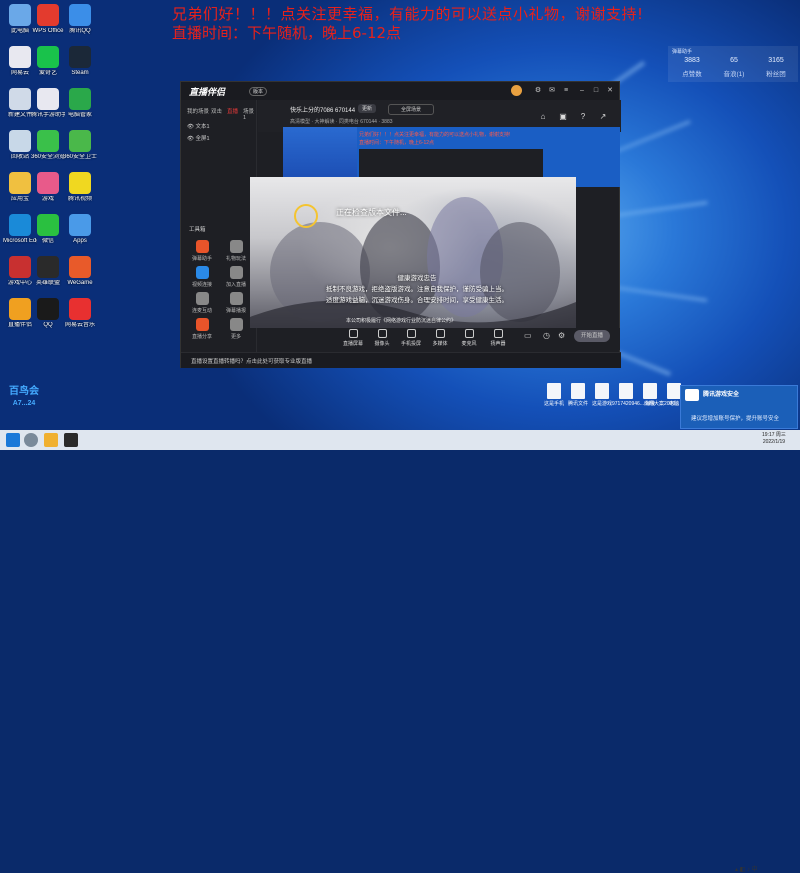  What do you see at coordinates (682, 52) in the screenshot?
I see `stats-title: 弹幕助手` at bounding box center [682, 52].